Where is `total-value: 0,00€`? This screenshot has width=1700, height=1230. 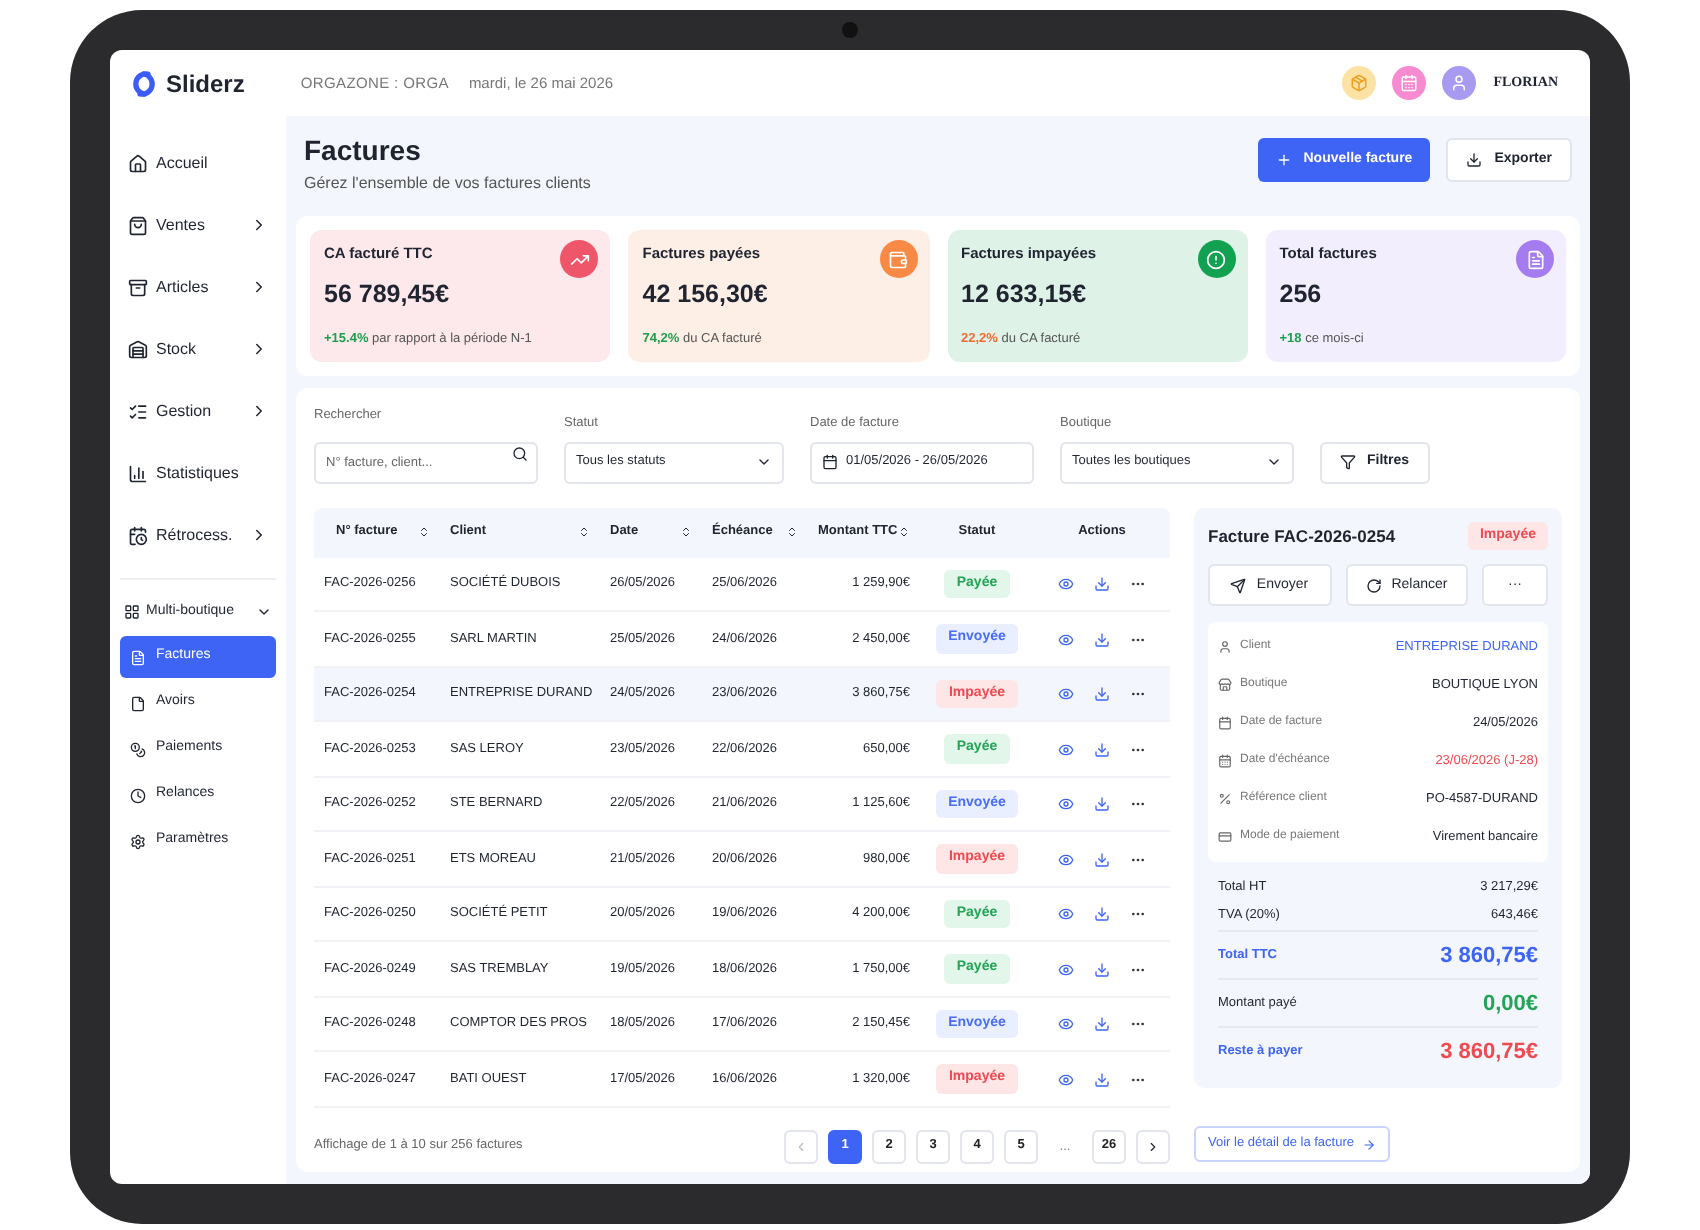
total-value: 0,00€ is located at coordinates (1510, 1004).